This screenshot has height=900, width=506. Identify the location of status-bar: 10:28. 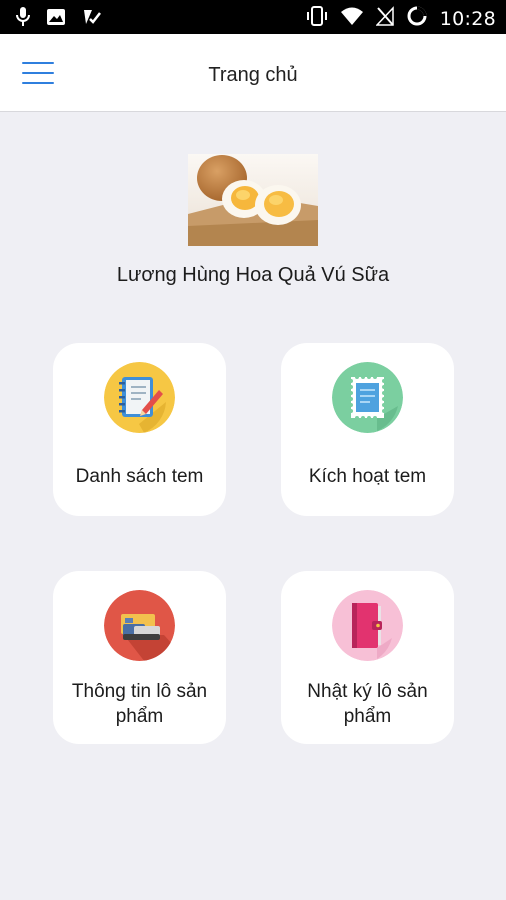
(253, 17).